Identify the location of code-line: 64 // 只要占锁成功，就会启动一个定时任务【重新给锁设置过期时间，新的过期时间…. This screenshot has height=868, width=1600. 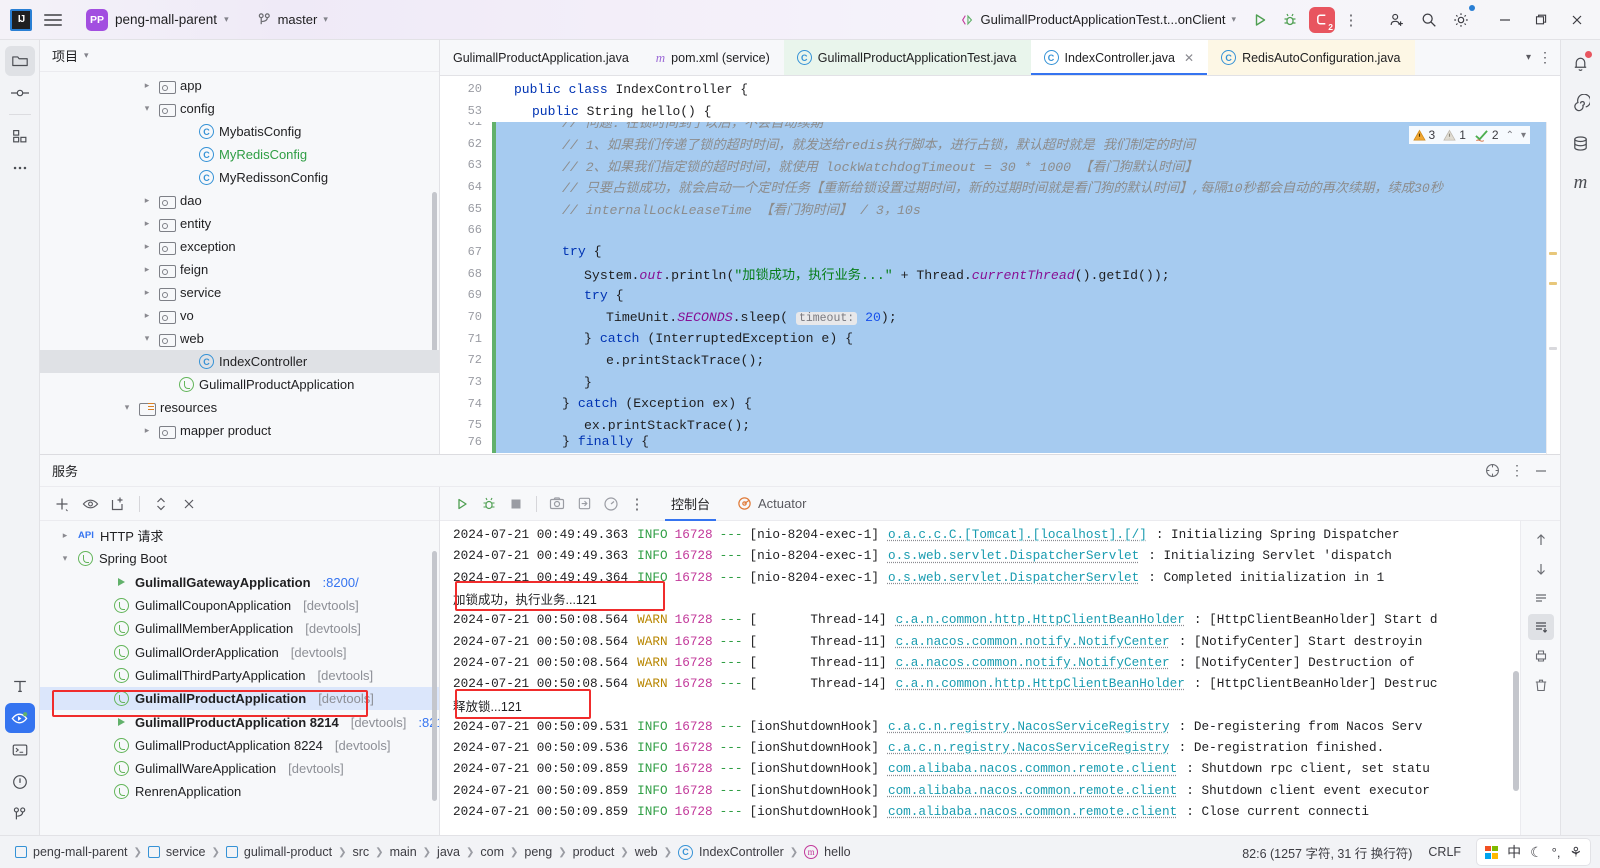
(1000, 187).